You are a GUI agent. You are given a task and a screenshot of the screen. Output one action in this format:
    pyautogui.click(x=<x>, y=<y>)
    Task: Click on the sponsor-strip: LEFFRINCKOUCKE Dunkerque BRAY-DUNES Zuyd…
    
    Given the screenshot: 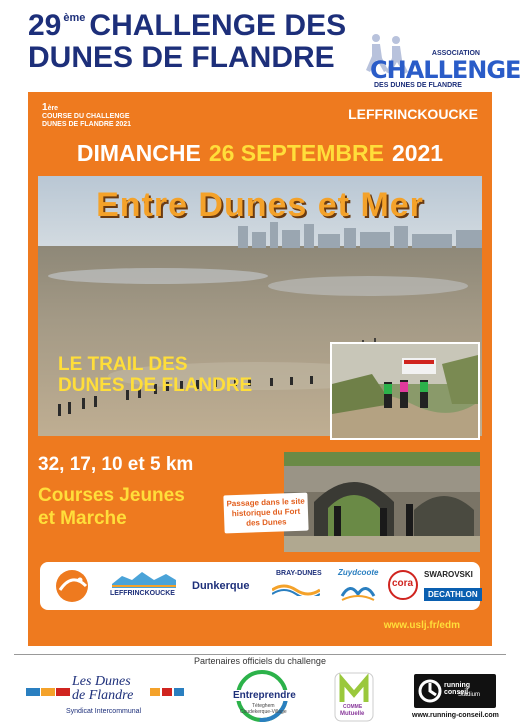 What is the action you would take?
    pyautogui.click(x=261, y=586)
    